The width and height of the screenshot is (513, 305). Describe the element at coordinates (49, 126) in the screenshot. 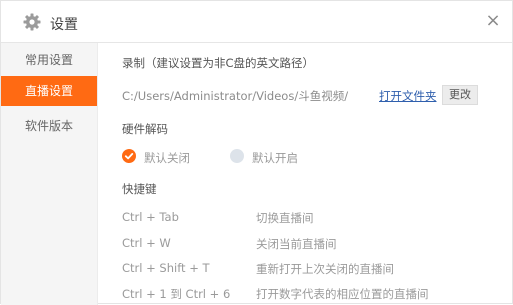

I see `sidebar-item-version: 软件版本` at that location.